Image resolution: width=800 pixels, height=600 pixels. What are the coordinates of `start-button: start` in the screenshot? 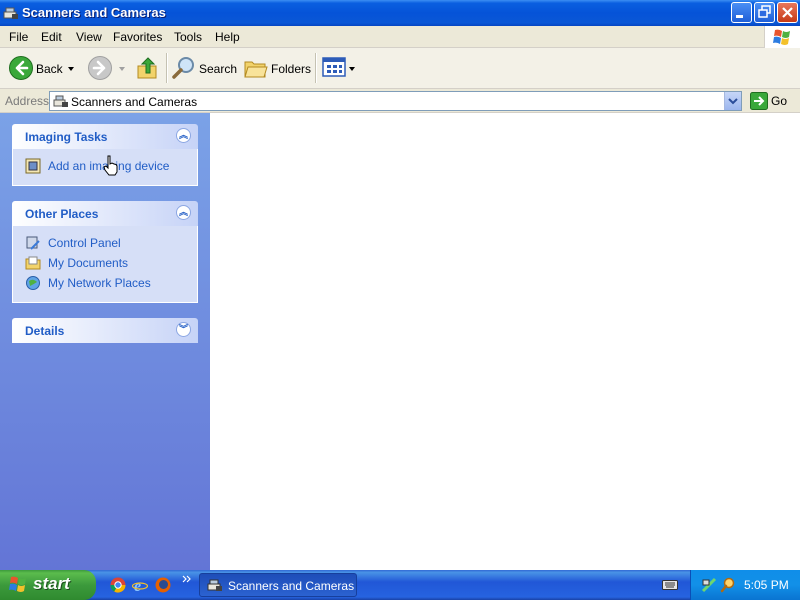 It's located at (48, 585).